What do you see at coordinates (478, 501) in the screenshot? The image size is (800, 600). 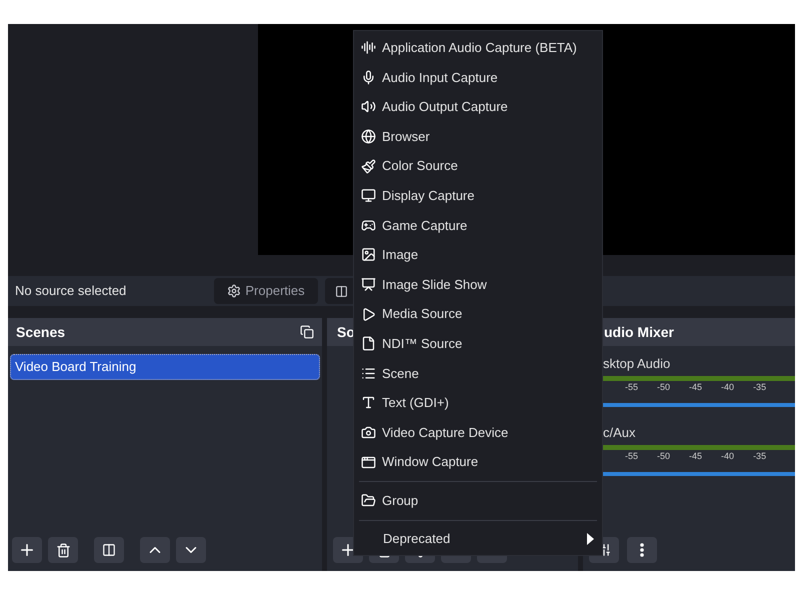 I see `menu-item: Group` at bounding box center [478, 501].